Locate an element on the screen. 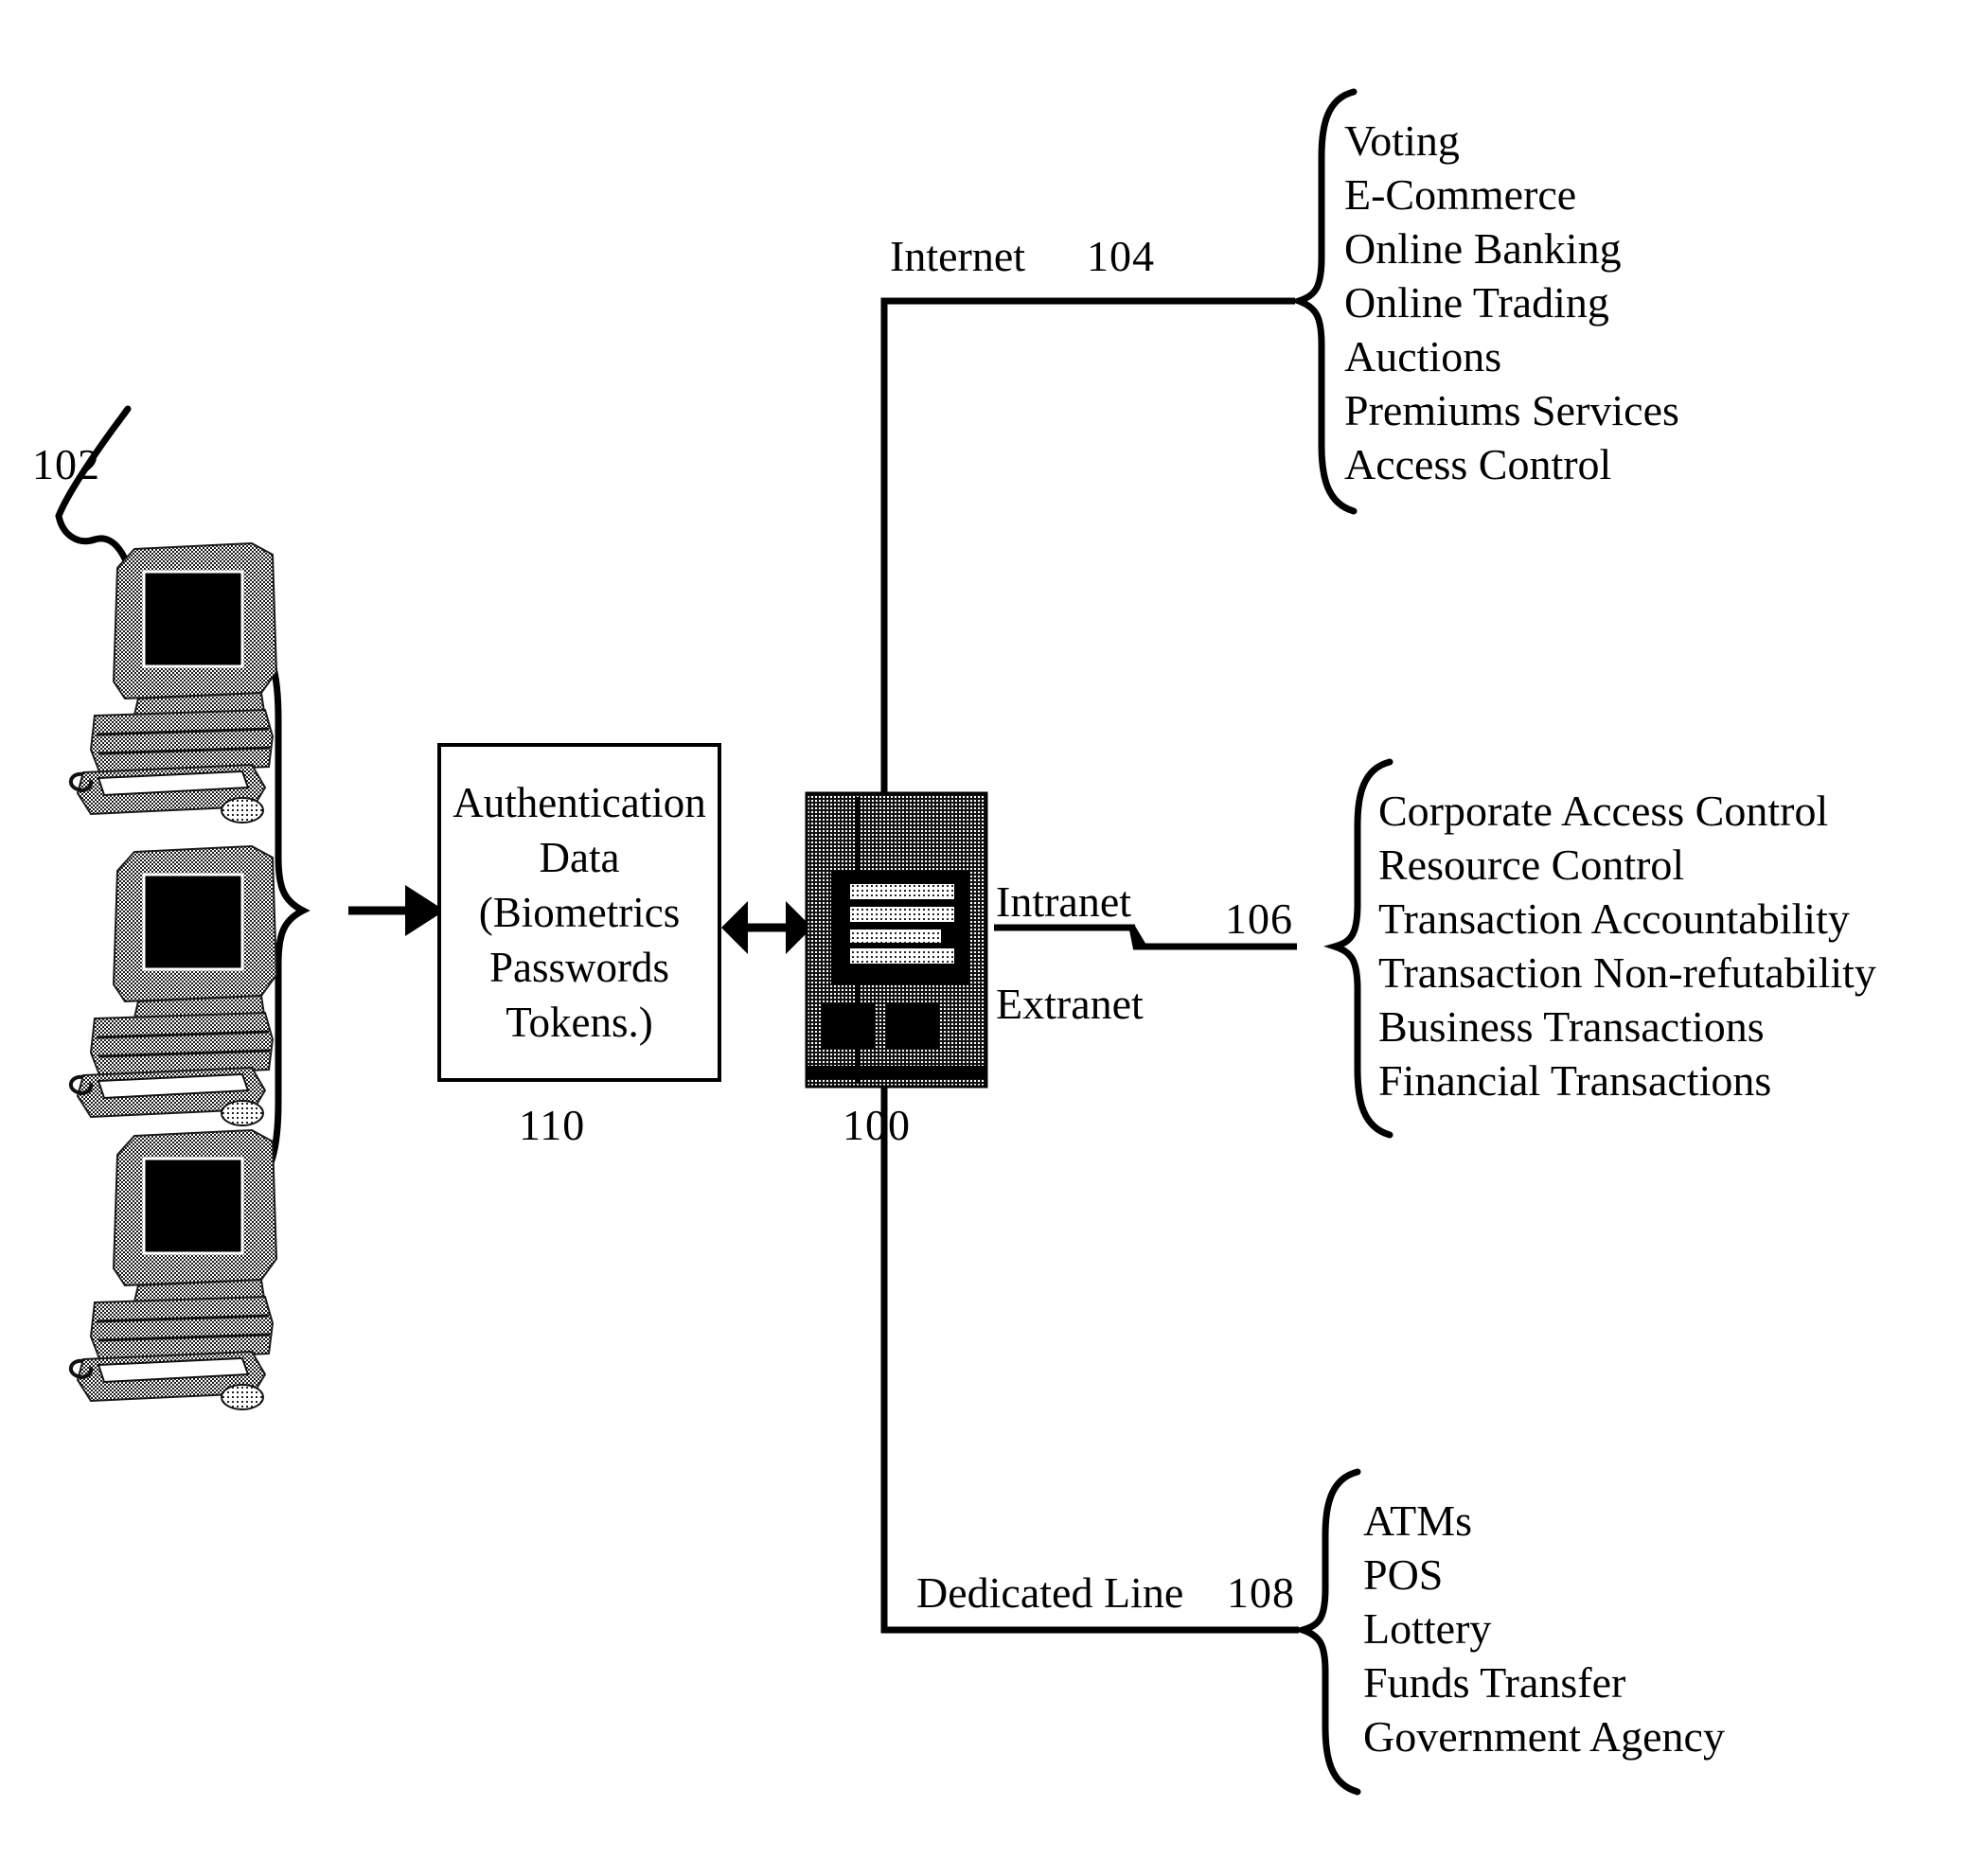 The image size is (1988, 1859). auth-box-line: Authentication is located at coordinates (579, 802).